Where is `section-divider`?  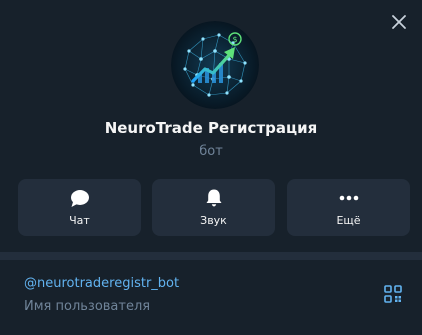 section-divider is located at coordinates (211, 256).